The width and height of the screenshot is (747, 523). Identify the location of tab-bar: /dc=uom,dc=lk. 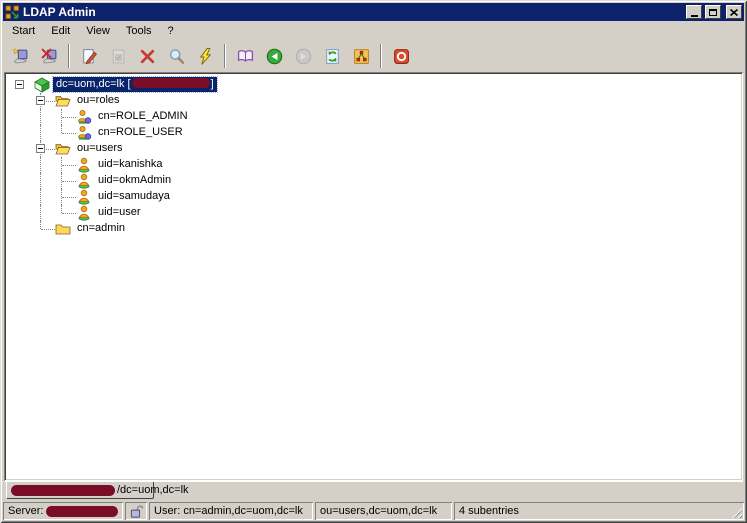
(373, 490).